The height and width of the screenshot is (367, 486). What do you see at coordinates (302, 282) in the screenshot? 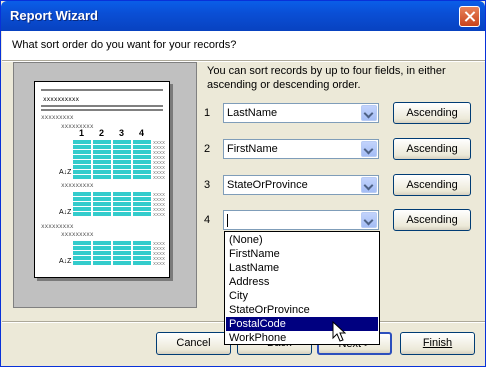
I see `dropdown-option-address: Address` at bounding box center [302, 282].